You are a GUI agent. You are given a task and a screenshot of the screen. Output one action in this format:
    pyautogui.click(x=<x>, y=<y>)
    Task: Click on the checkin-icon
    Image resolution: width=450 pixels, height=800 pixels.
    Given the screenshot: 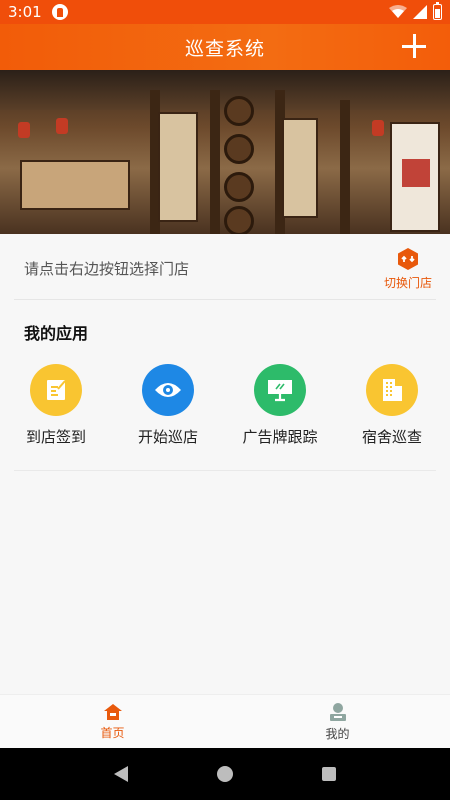 What is the action you would take?
    pyautogui.click(x=56, y=390)
    